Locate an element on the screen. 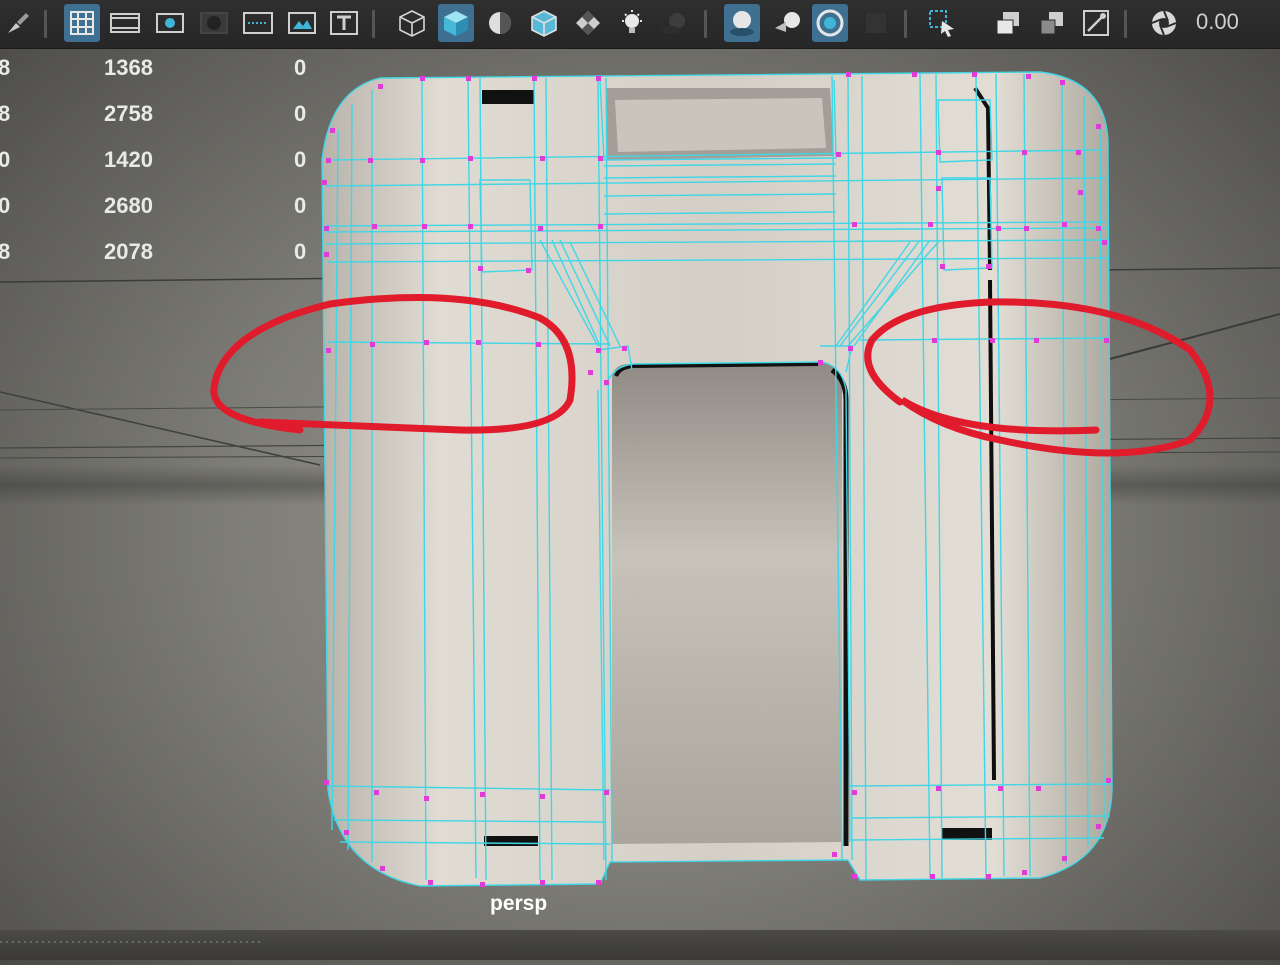 The height and width of the screenshot is (965, 1280). bottom-panel-edge is located at coordinates (640, 945).